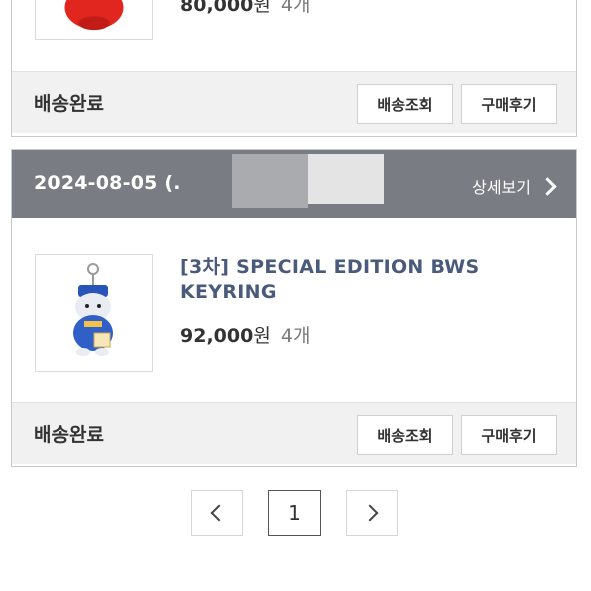 Image resolution: width=591 pixels, height=591 pixels. What do you see at coordinates (294, 513) in the screenshot?
I see `page-number-button: 1` at bounding box center [294, 513].